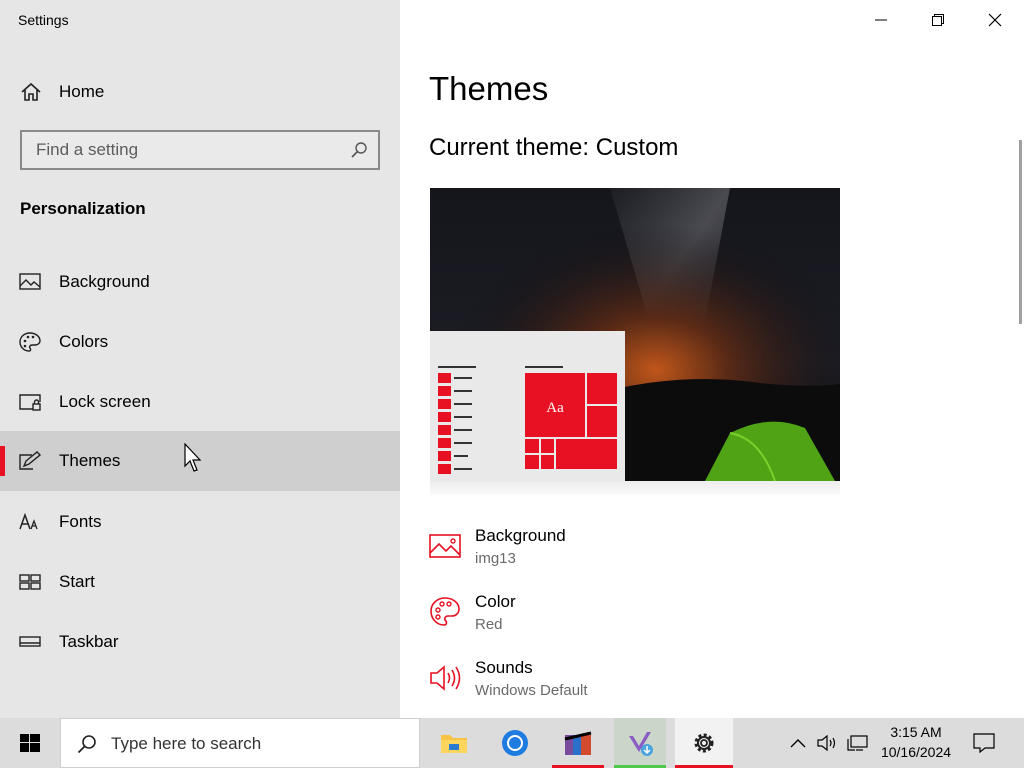 This screenshot has height=768, width=1024. I want to click on network-icon, so click(857, 743).